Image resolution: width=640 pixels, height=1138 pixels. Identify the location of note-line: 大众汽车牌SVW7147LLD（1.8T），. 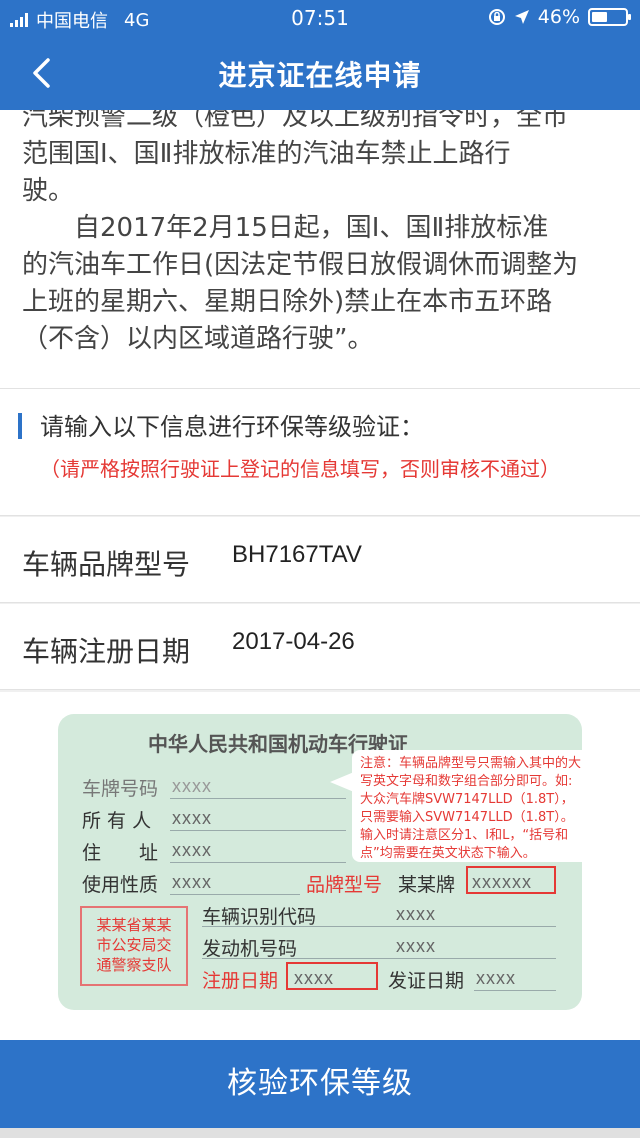
(467, 799).